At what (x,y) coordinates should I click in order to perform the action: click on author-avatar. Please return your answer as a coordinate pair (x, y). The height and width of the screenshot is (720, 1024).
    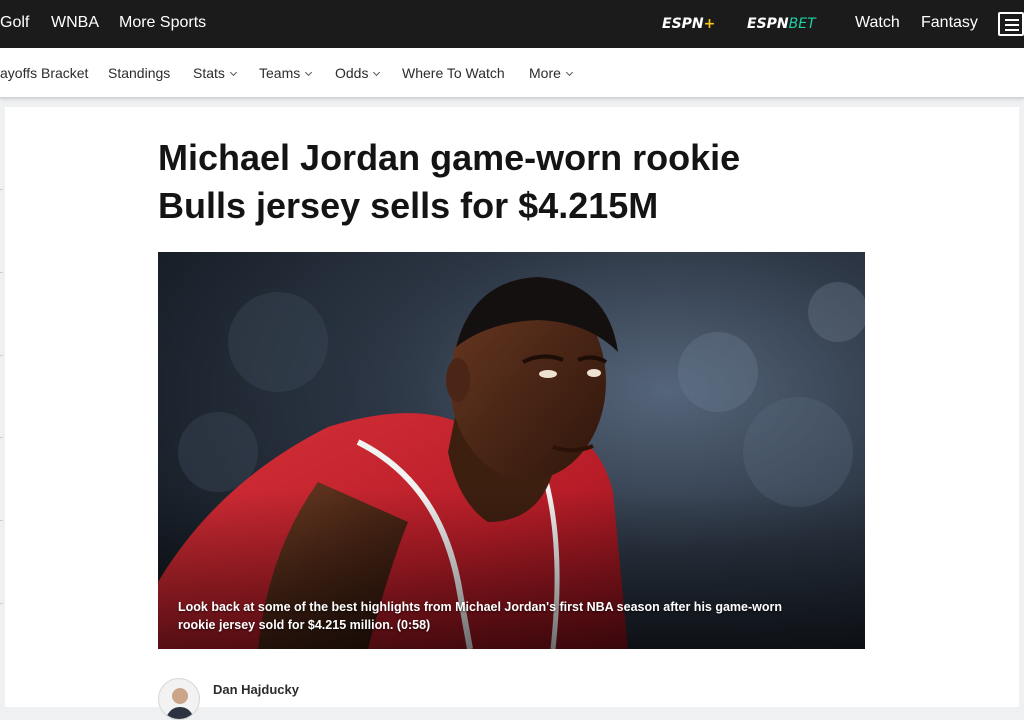
    Looking at the image, I should click on (179, 699).